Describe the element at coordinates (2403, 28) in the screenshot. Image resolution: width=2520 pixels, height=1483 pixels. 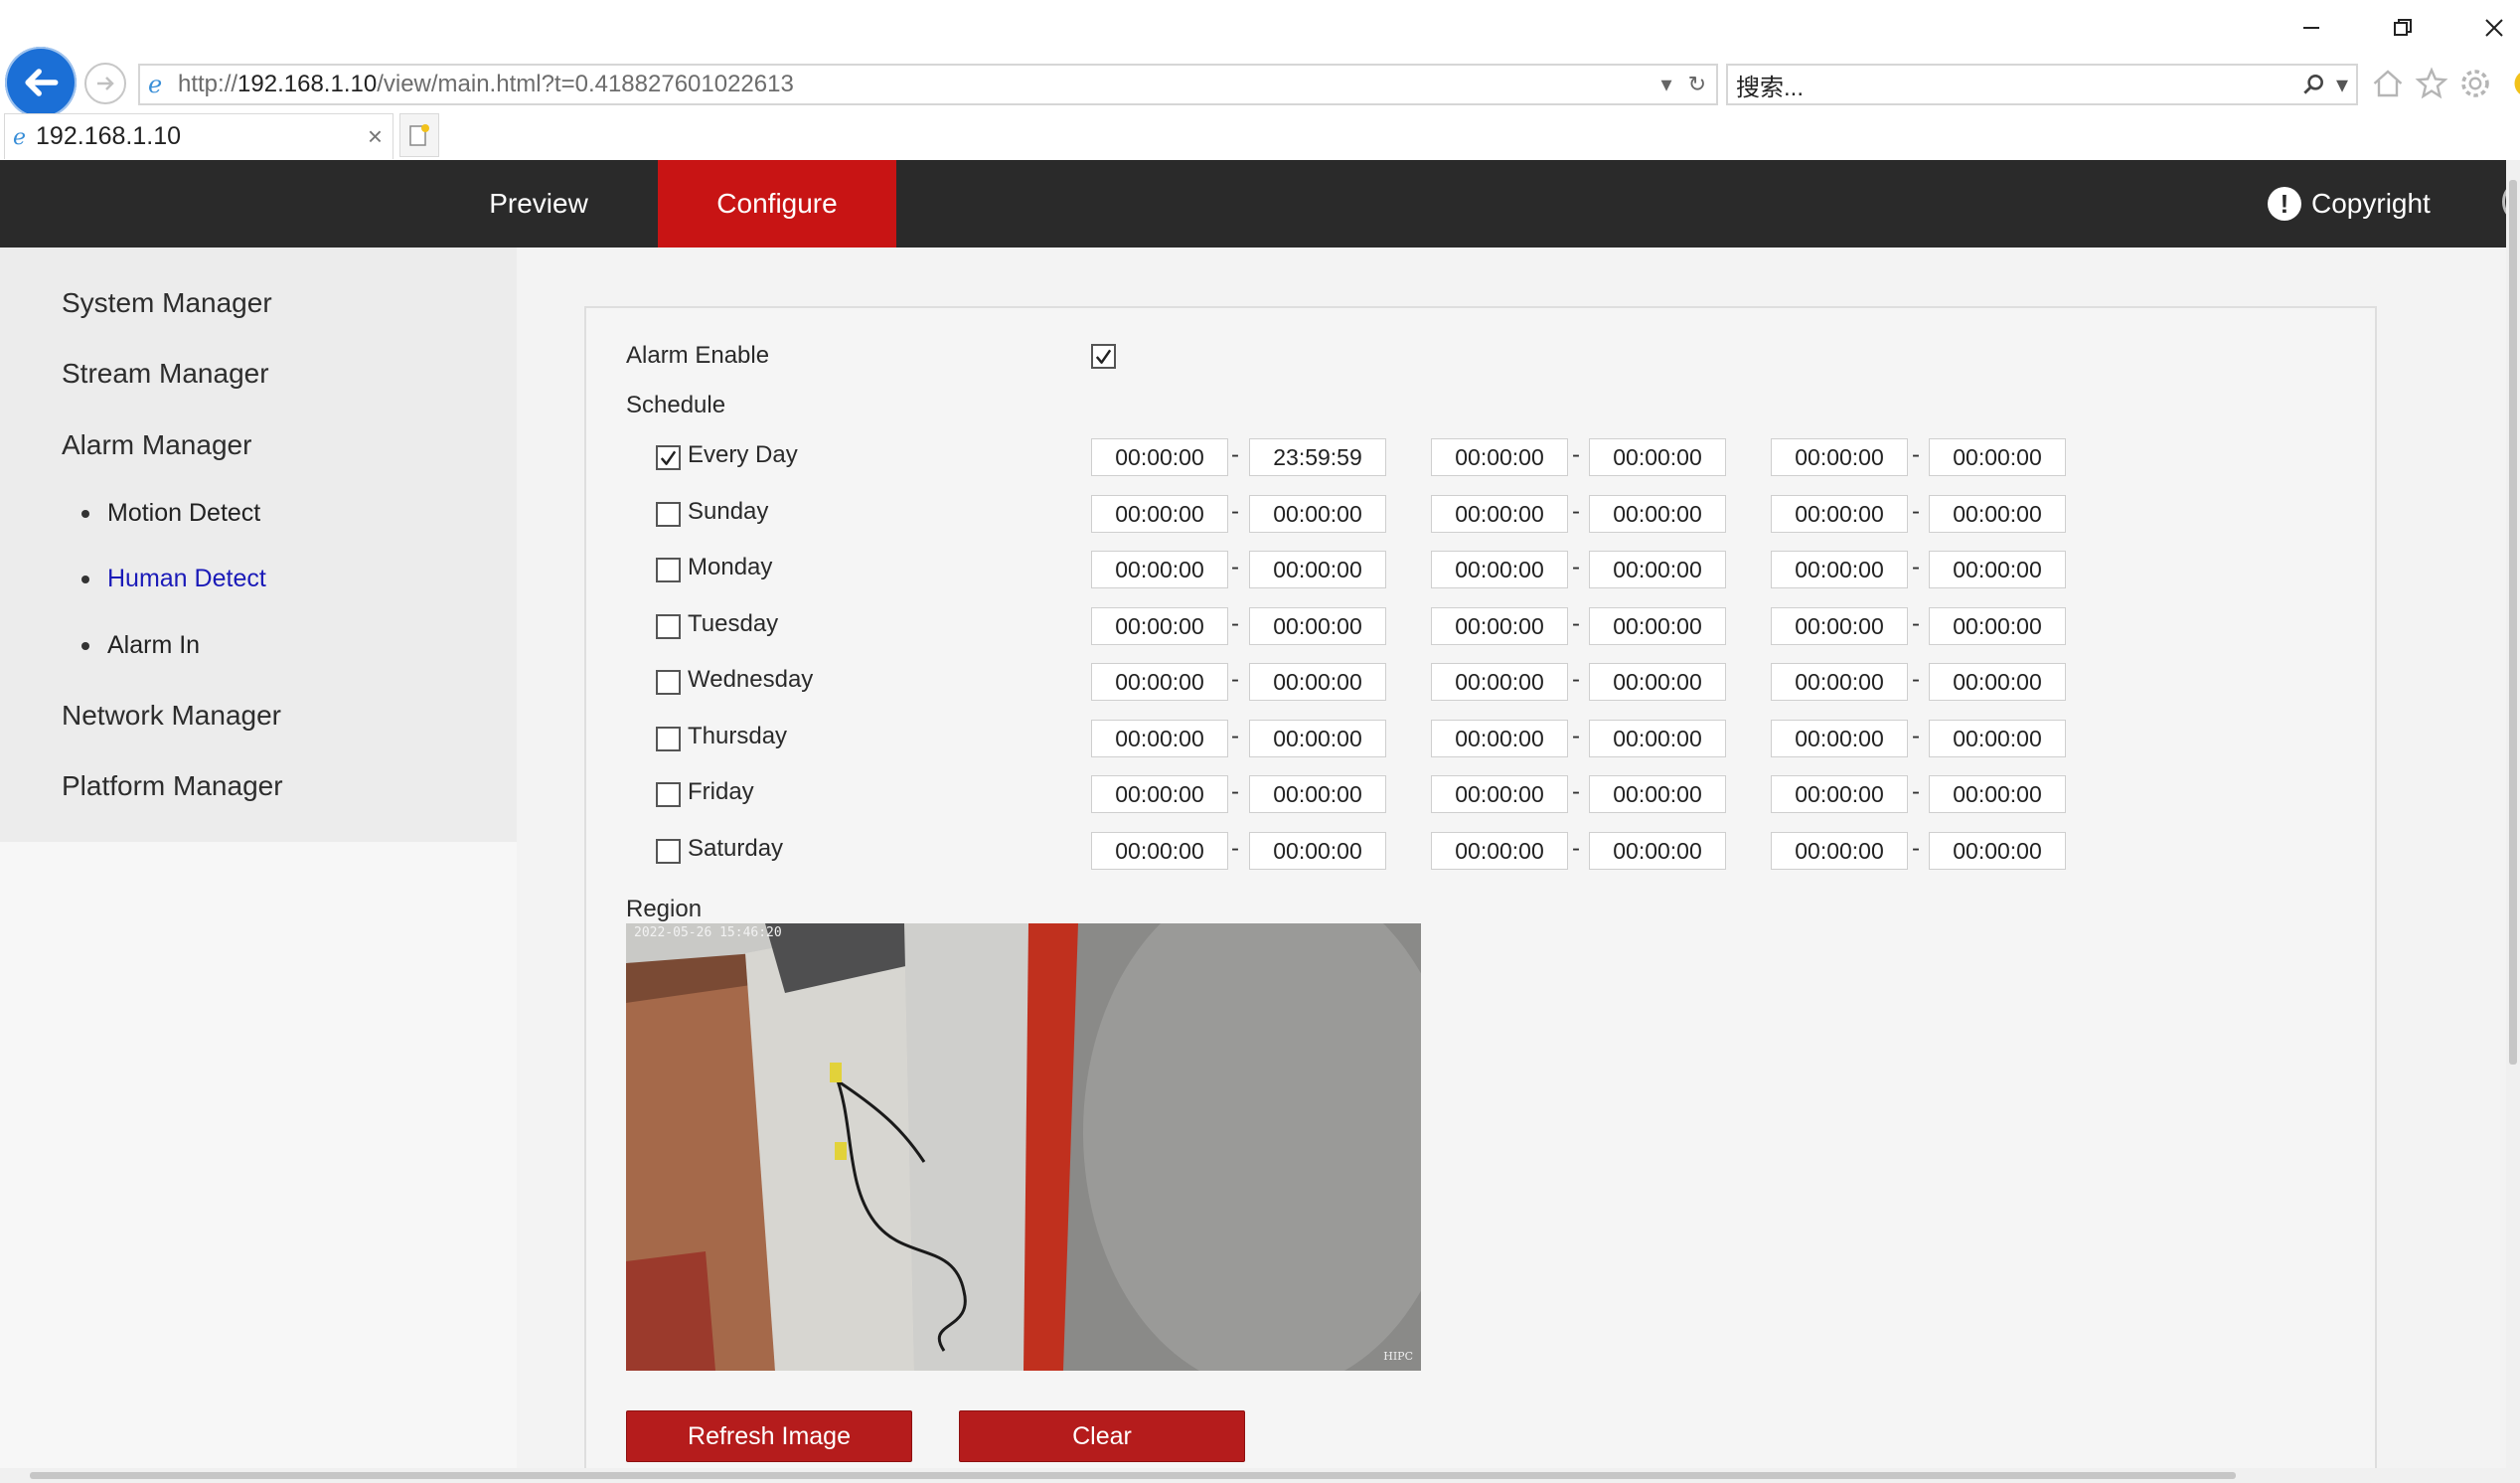
I see `restore-icon` at that location.